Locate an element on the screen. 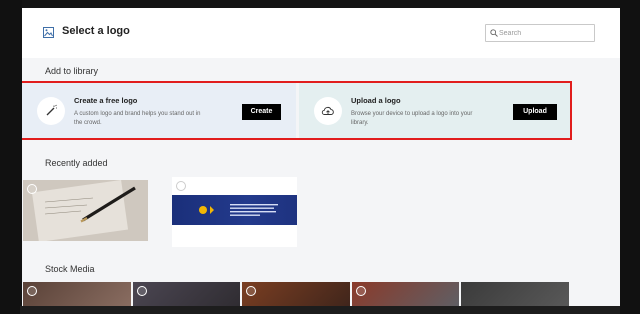  modal-bottom-edge is located at coordinates (320, 310).